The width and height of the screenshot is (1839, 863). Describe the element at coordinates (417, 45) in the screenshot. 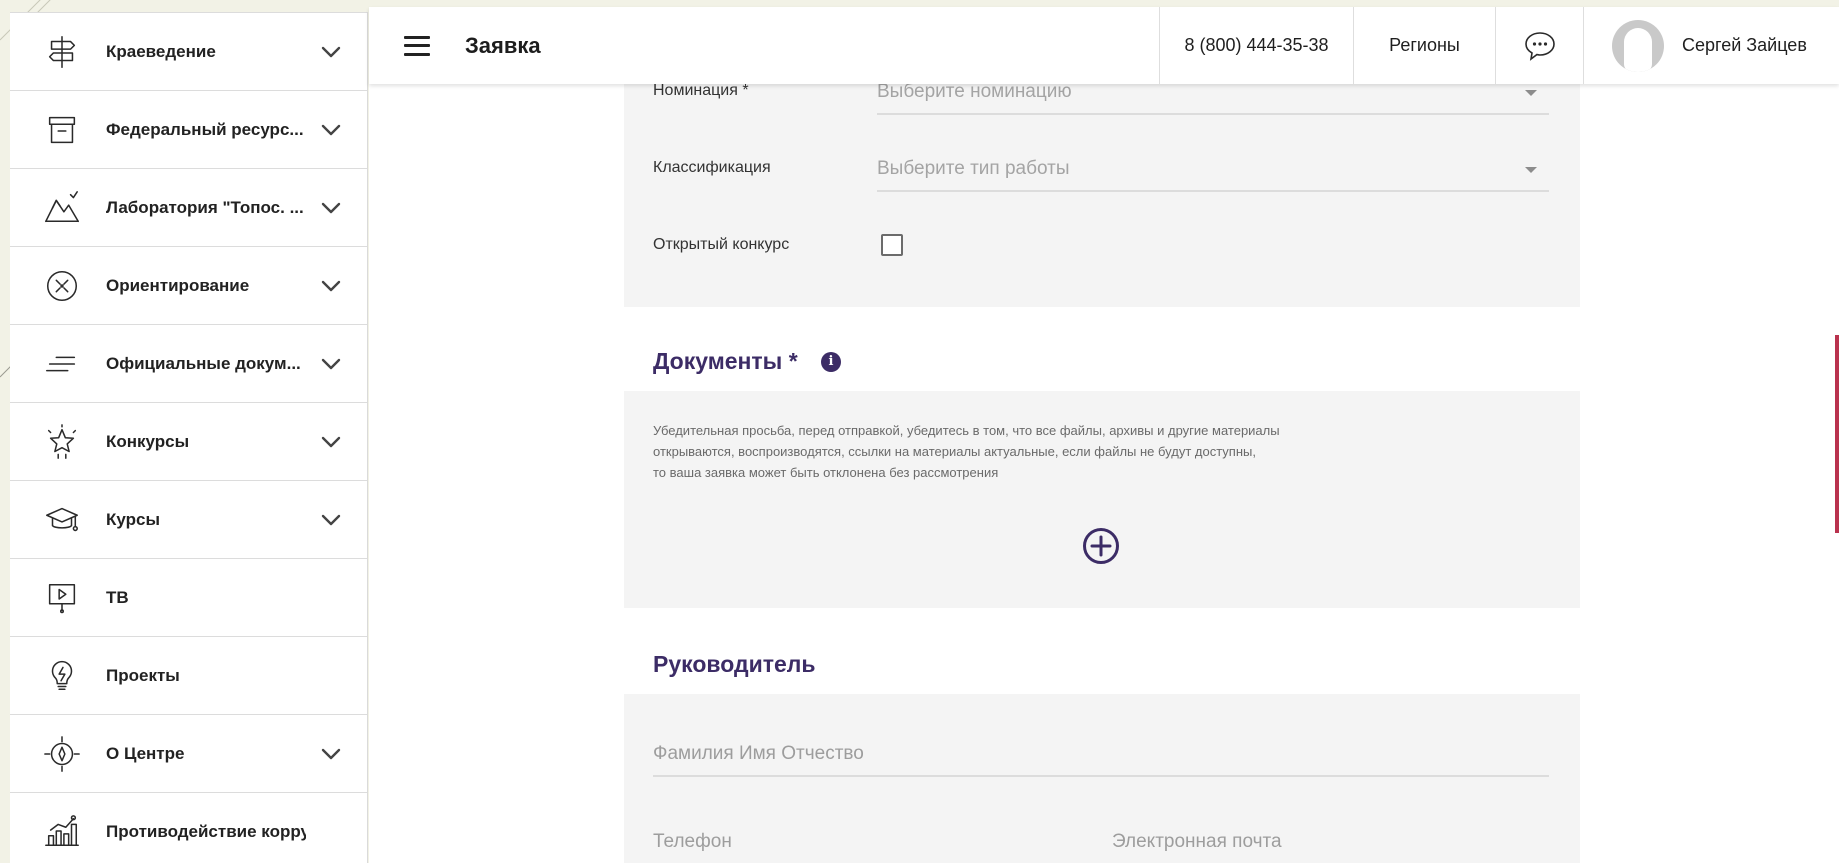

I see `hamburger-menu-icon` at that location.